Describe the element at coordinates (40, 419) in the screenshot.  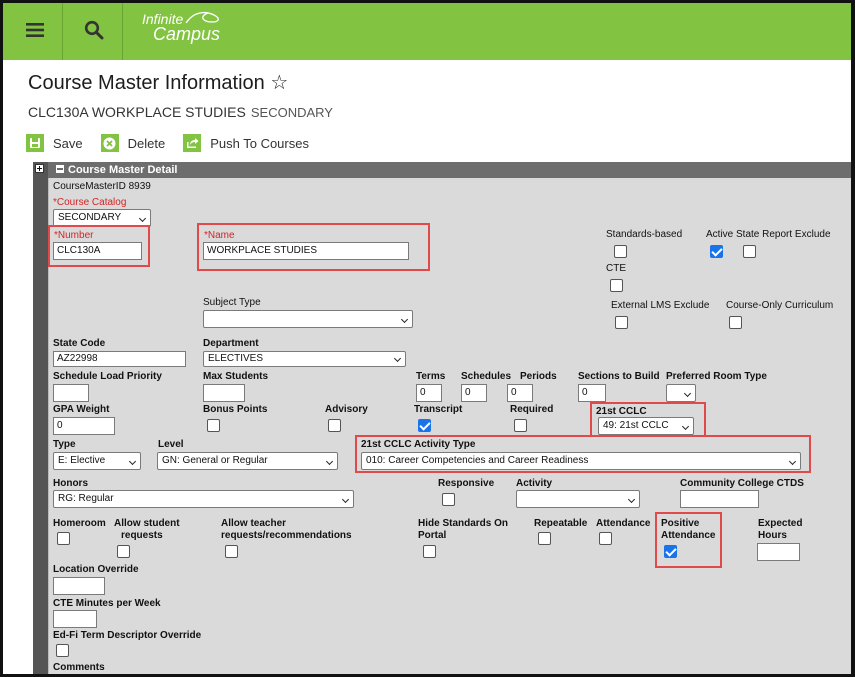
I see `panel-left-rail` at that location.